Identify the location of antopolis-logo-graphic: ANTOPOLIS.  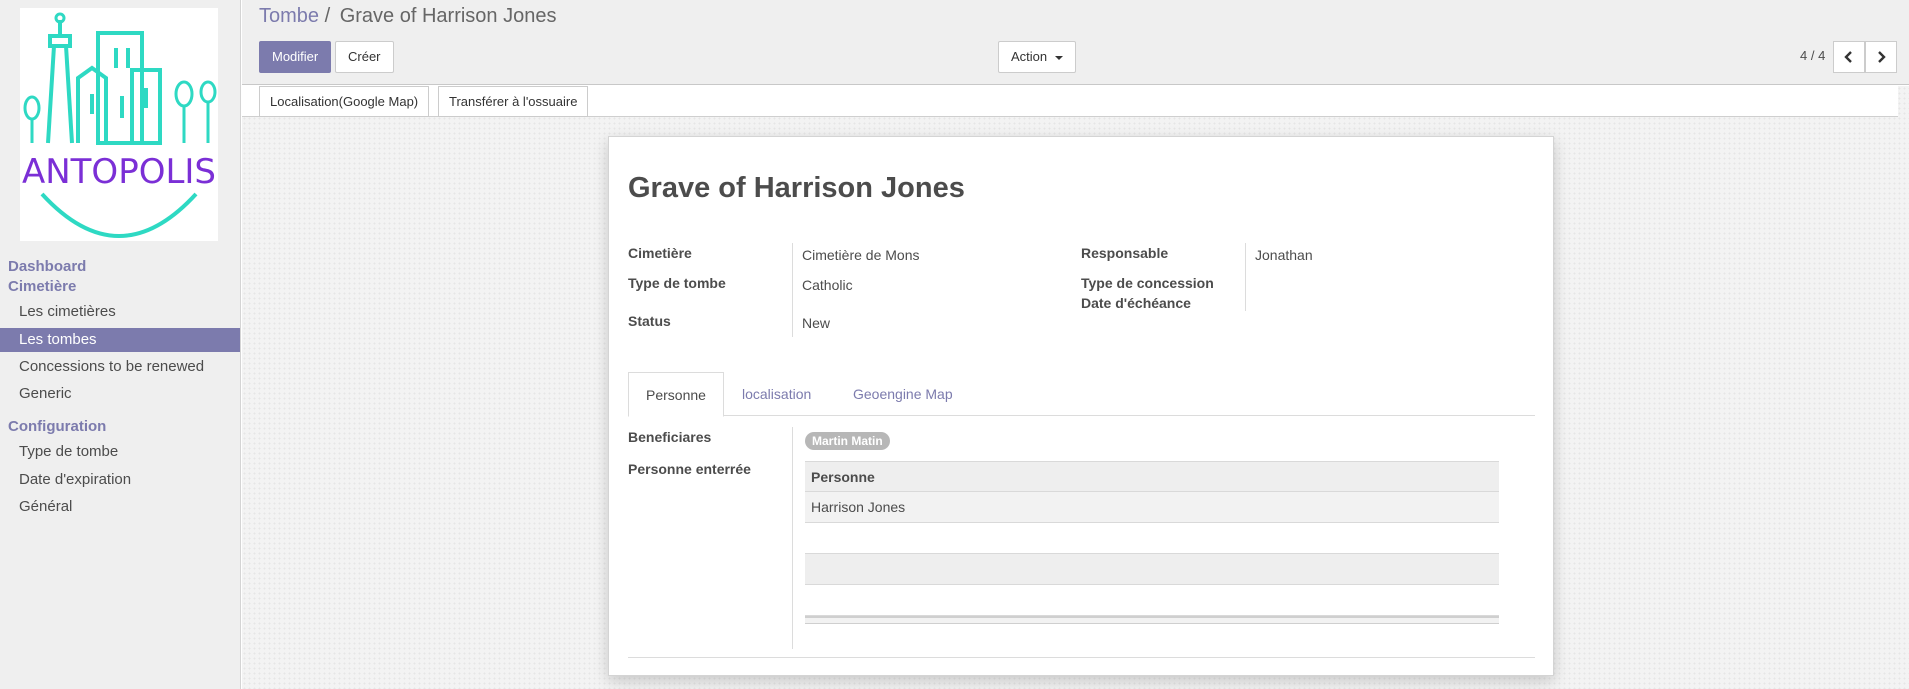
(119, 125).